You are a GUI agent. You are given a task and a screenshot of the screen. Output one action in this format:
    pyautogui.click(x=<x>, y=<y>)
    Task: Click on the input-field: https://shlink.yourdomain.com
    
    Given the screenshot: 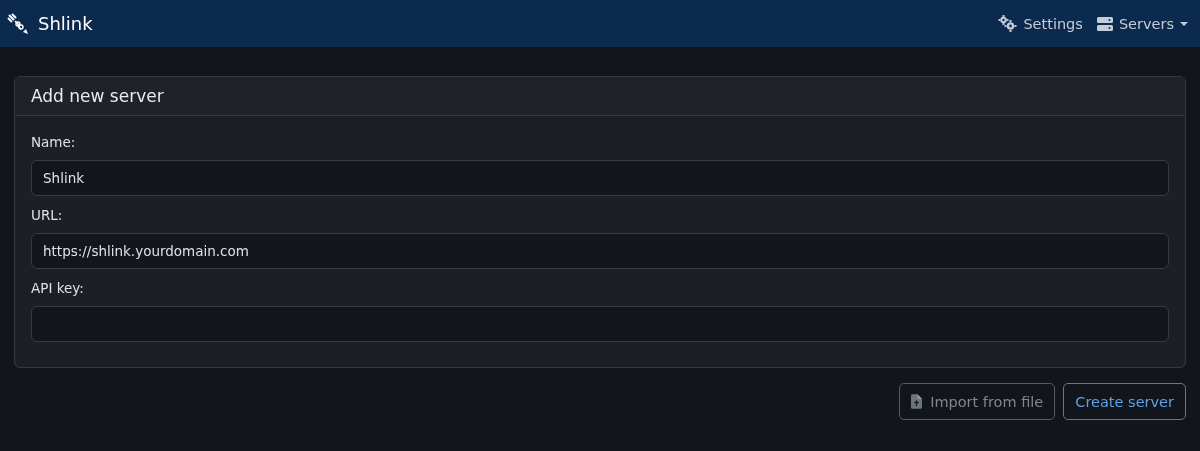 What is the action you would take?
    pyautogui.click(x=600, y=251)
    